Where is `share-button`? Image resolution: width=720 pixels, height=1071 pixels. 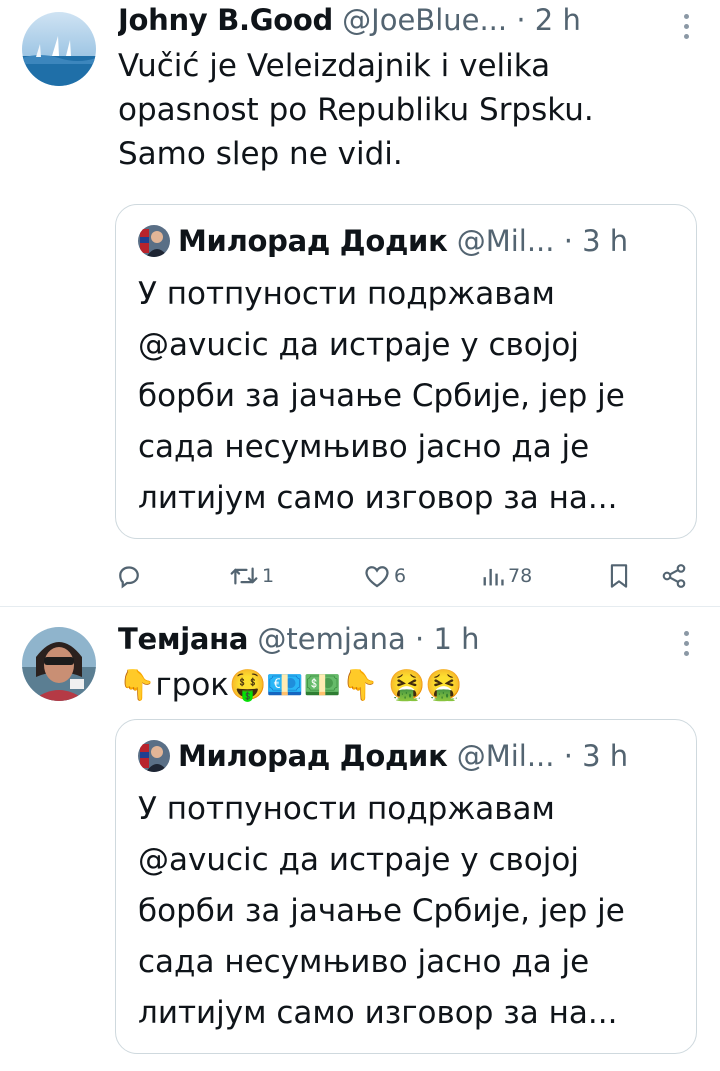 share-button is located at coordinates (674, 576).